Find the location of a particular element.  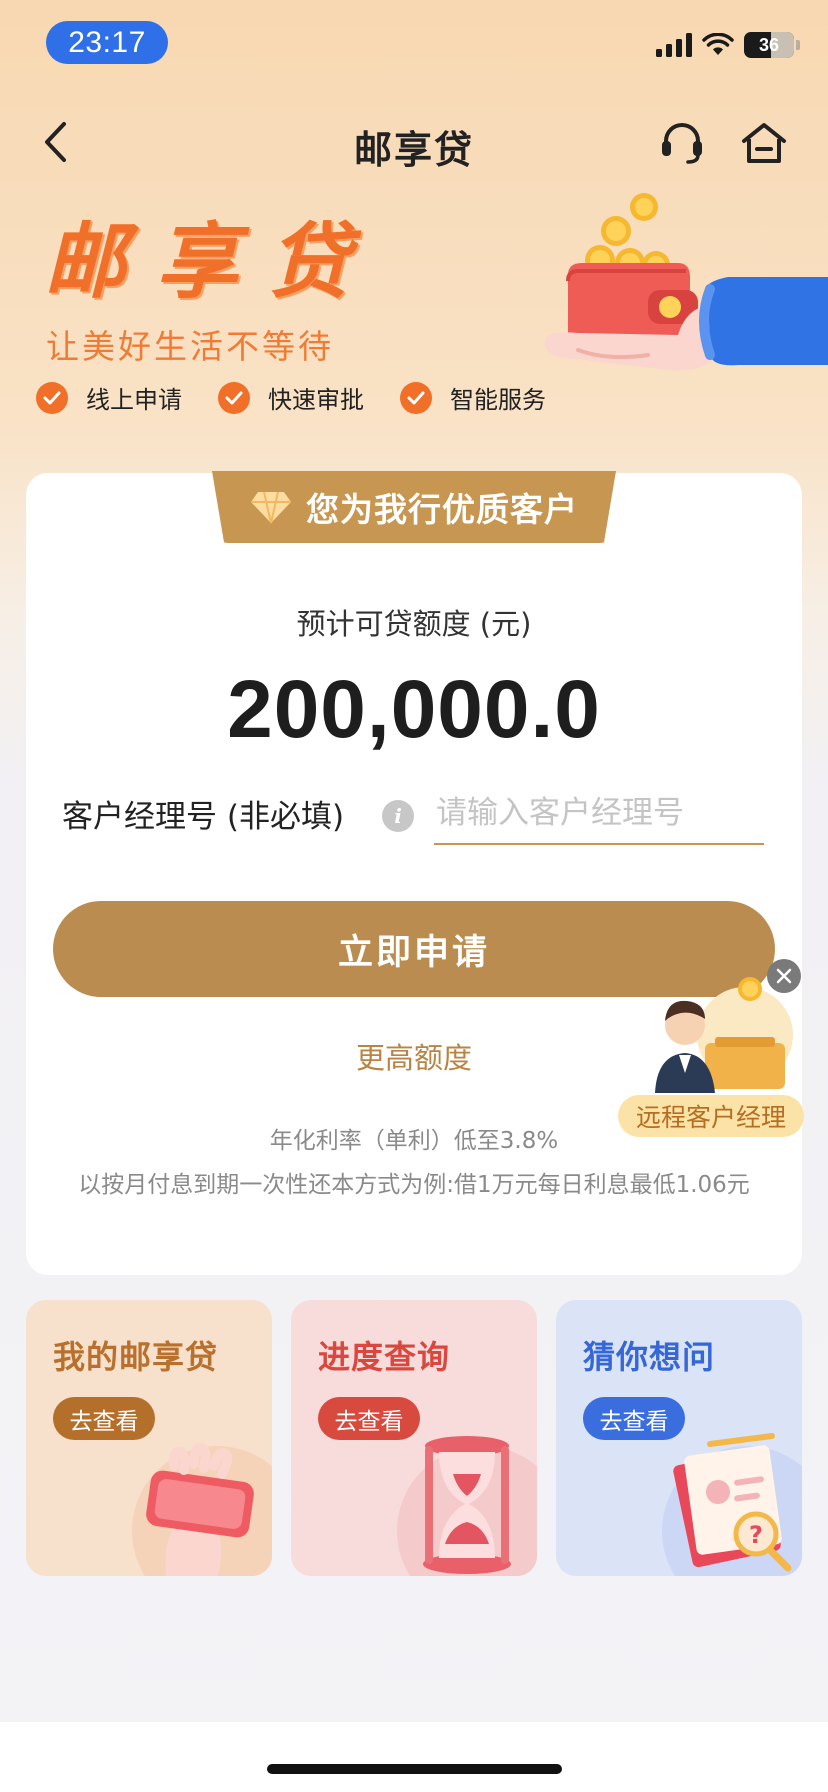

manager-id-row: 客户经理号 (非必填) i is located at coordinates (414, 814).